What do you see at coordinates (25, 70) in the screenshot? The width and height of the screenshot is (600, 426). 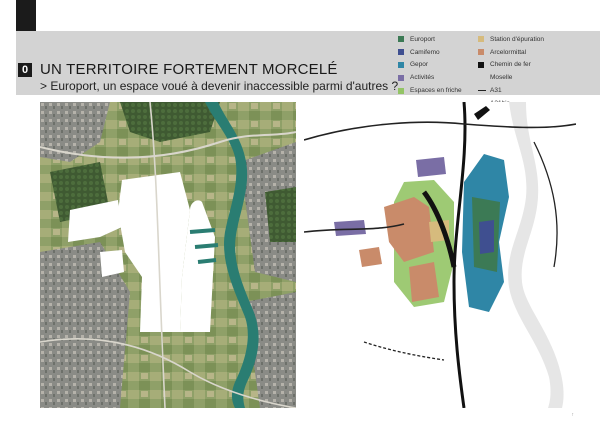 I see `section-number-badge: 0` at bounding box center [25, 70].